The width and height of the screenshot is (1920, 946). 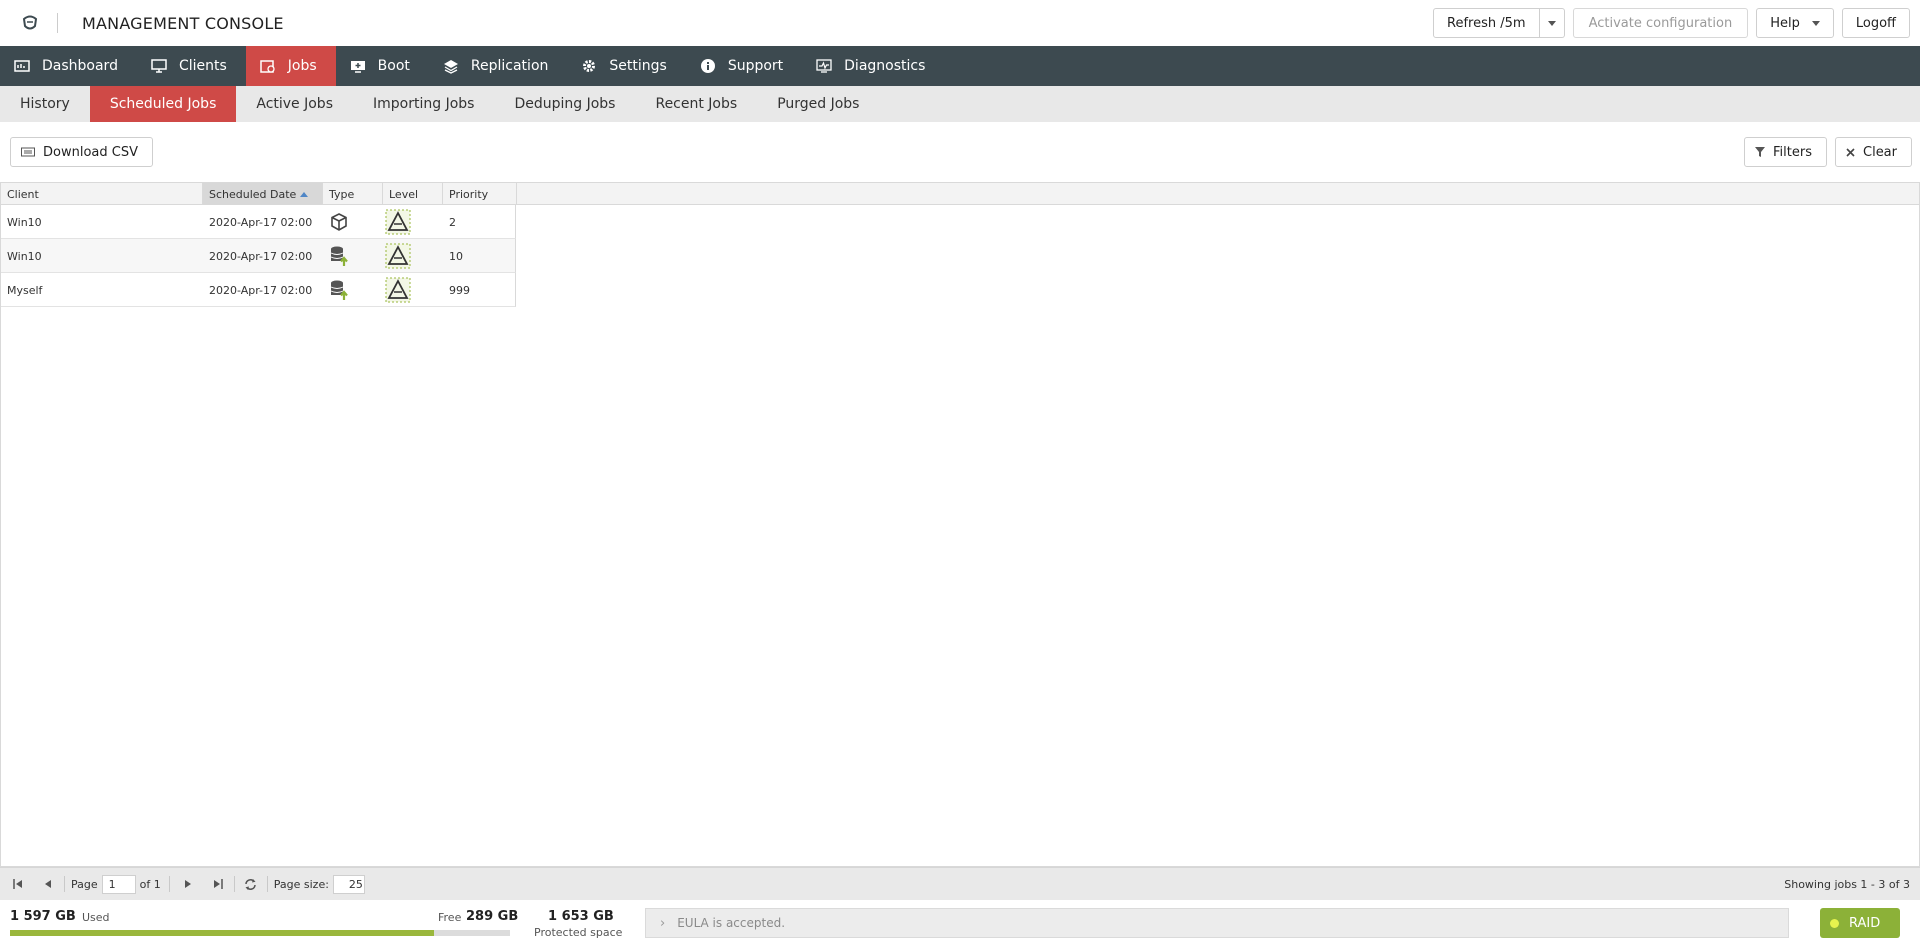 I want to click on tab-deduping-jobs: Deduping Jobs, so click(x=564, y=104).